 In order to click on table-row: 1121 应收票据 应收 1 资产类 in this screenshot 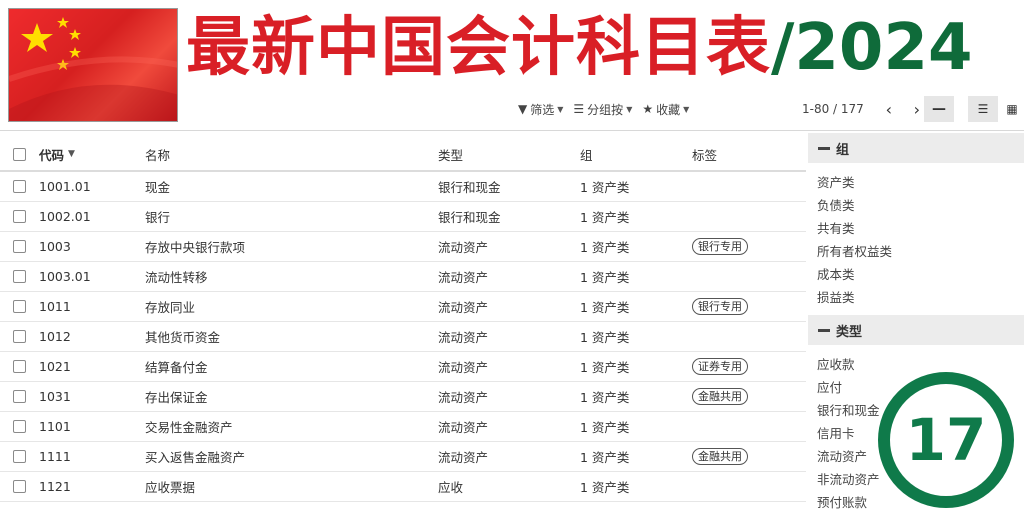, I will do `click(403, 487)`.